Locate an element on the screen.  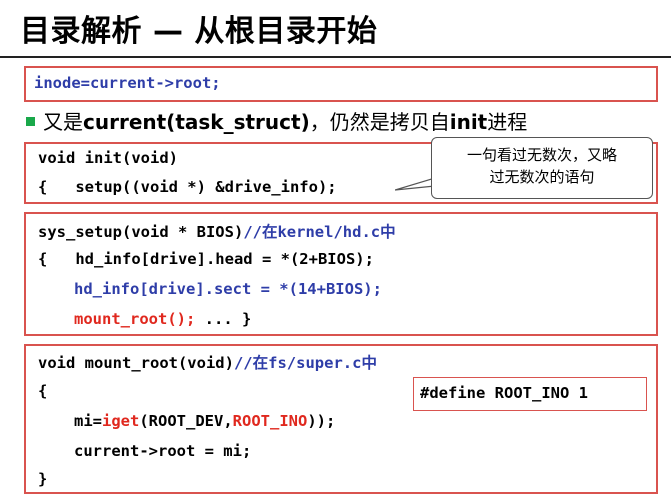
bullet-mid: current(task_struct) is located at coordinates (196, 122).